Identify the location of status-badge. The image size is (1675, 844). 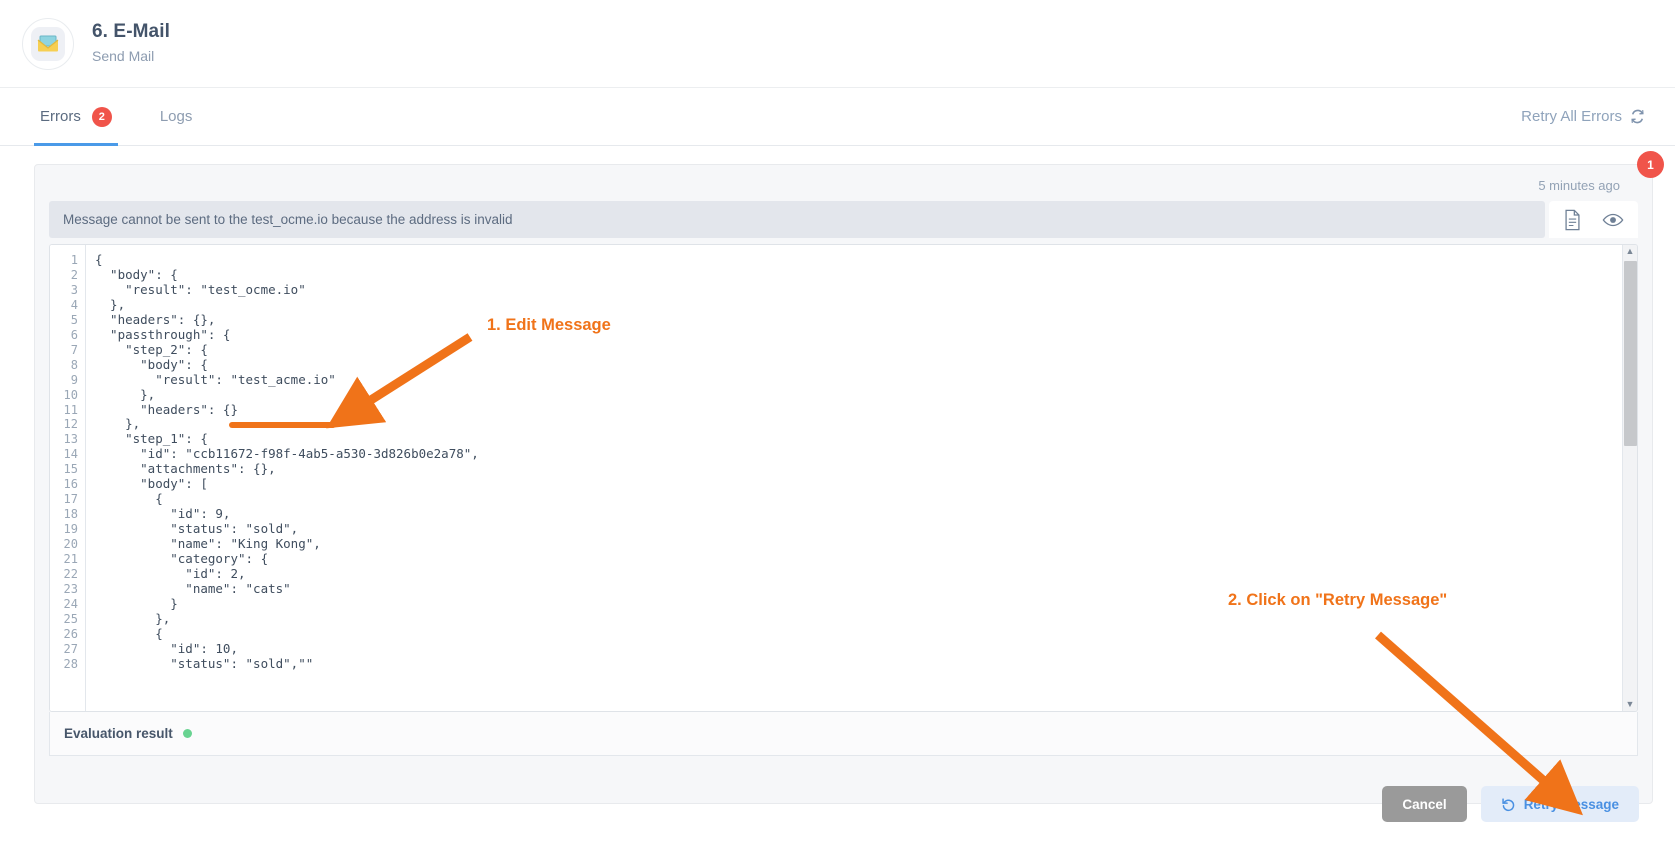
(187, 733).